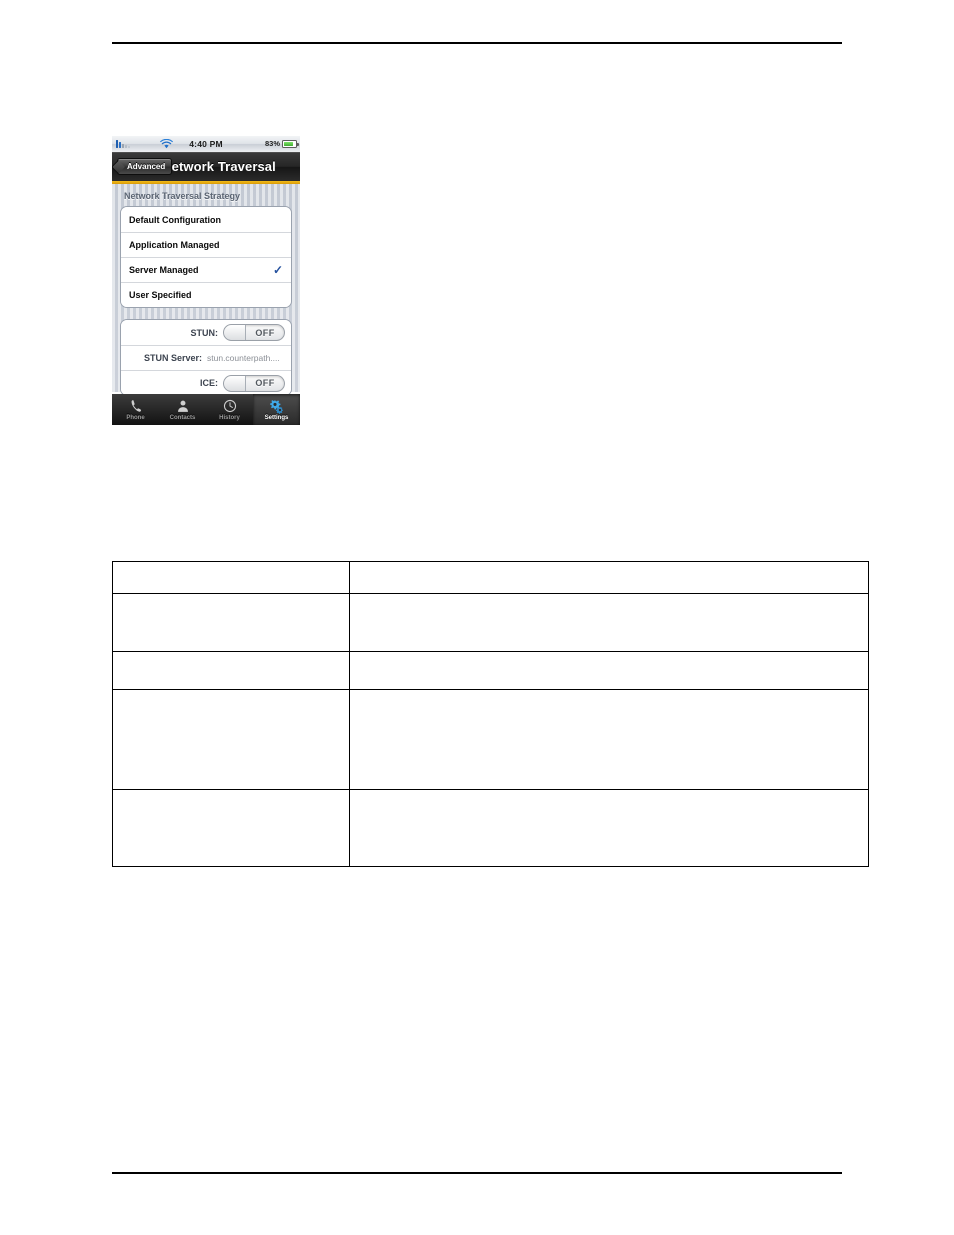 The height and width of the screenshot is (1235, 954). I want to click on ice-toggle: OFF, so click(254, 383).